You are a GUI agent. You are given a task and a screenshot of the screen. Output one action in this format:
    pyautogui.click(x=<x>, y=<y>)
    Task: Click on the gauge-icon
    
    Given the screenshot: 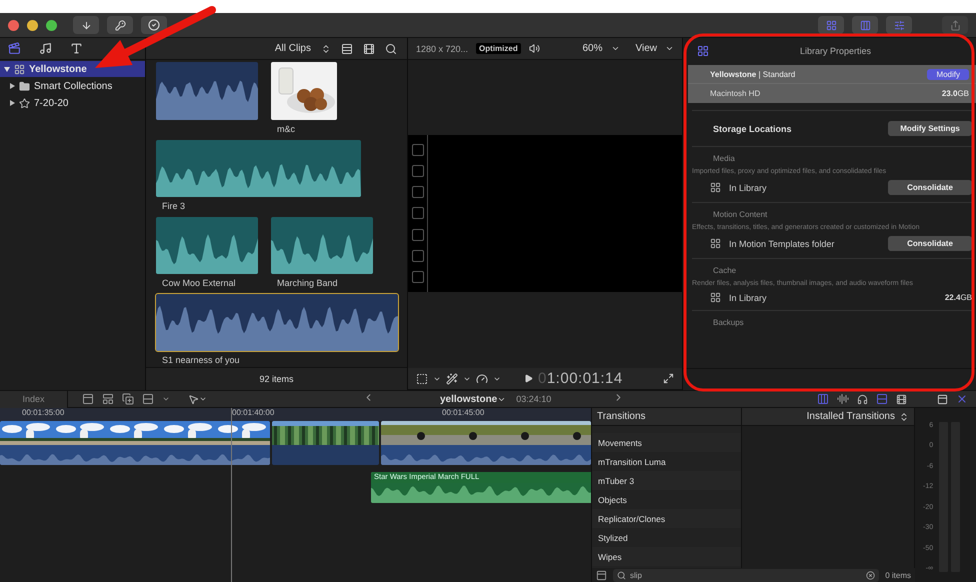 What is the action you would take?
    pyautogui.click(x=482, y=378)
    